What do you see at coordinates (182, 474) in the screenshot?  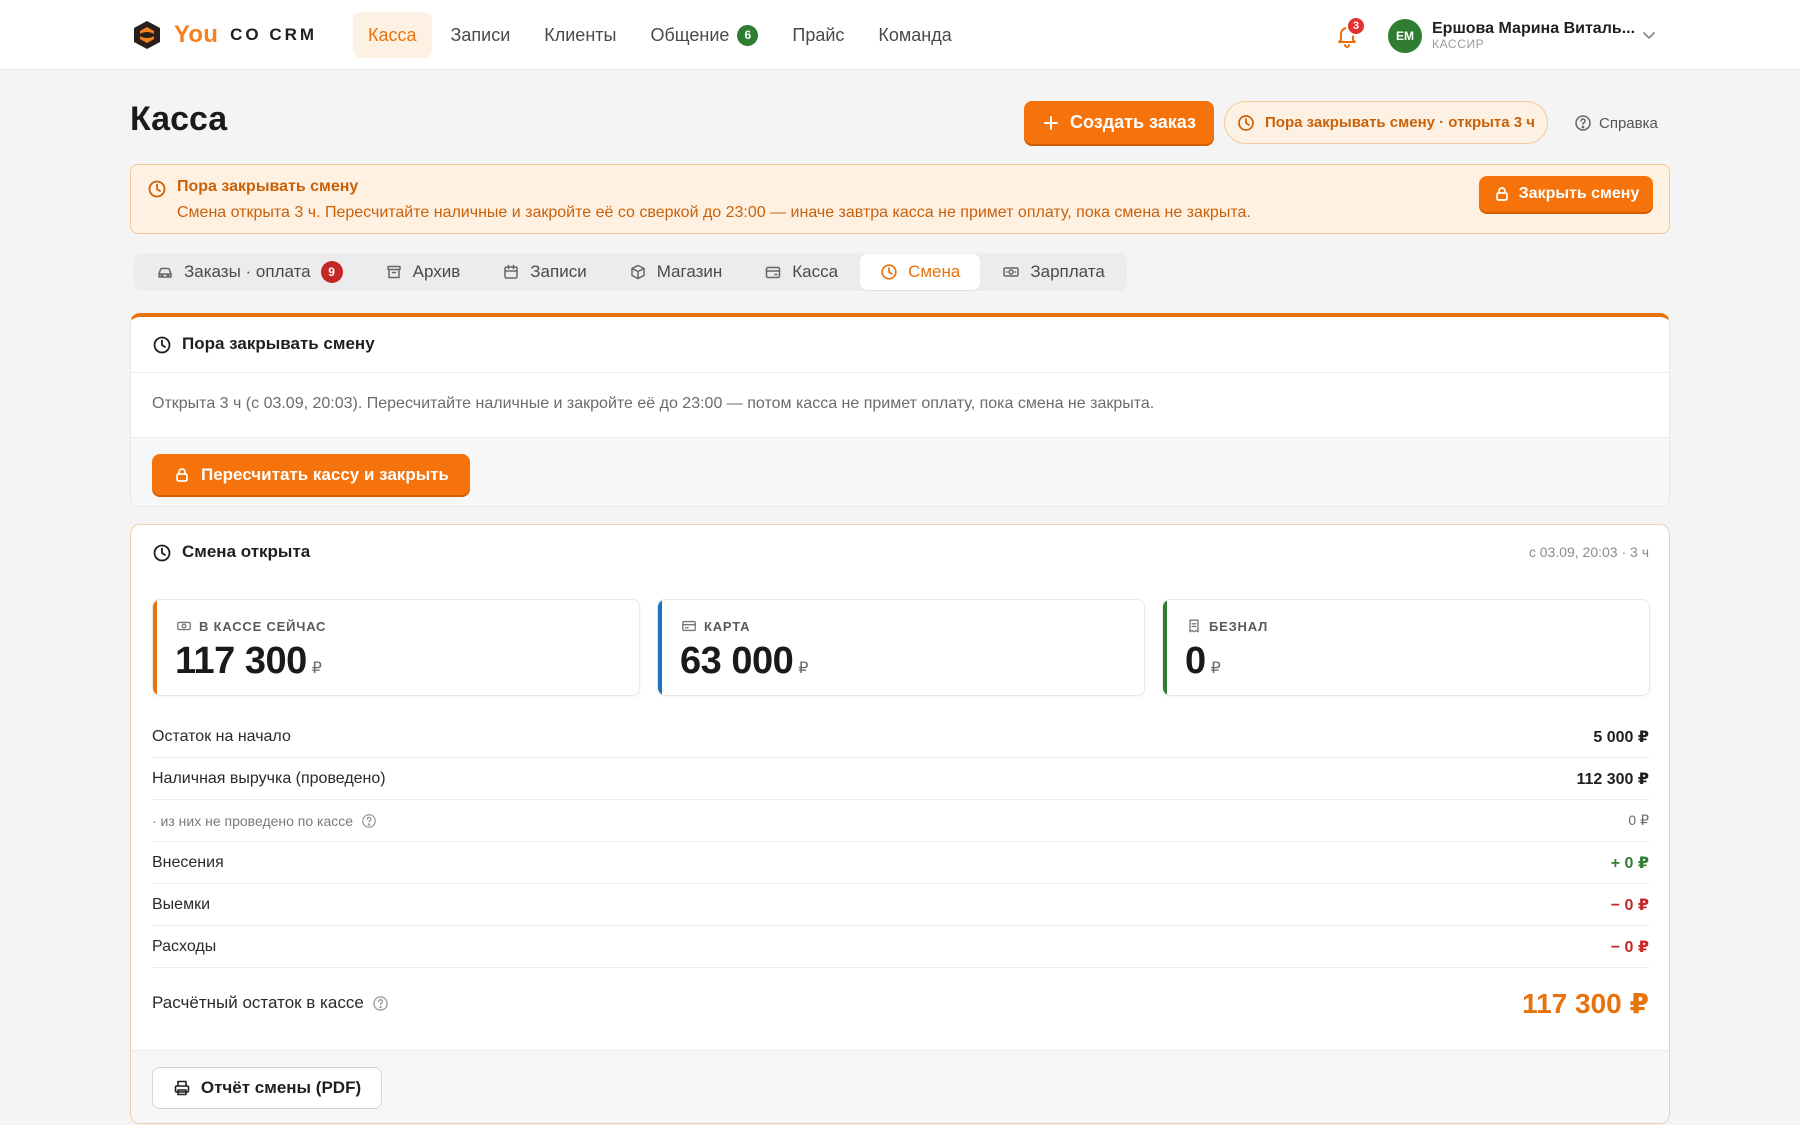 I see `lock-icon` at bounding box center [182, 474].